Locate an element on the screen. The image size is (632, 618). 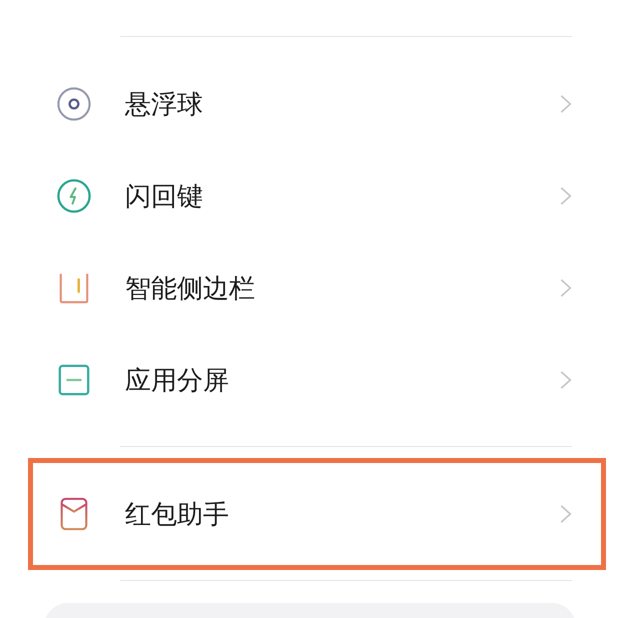
settings-item: 应用分屏 is located at coordinates (317, 380).